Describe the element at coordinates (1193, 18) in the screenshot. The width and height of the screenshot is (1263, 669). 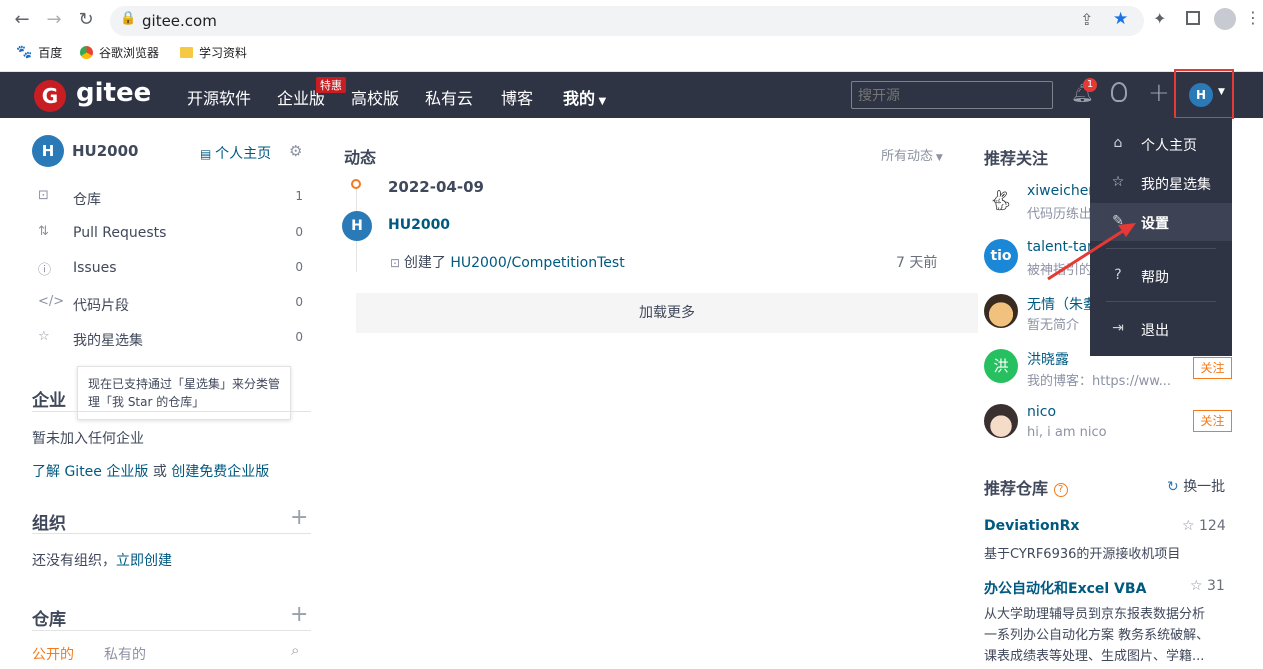
I see `sidepanel-icon` at that location.